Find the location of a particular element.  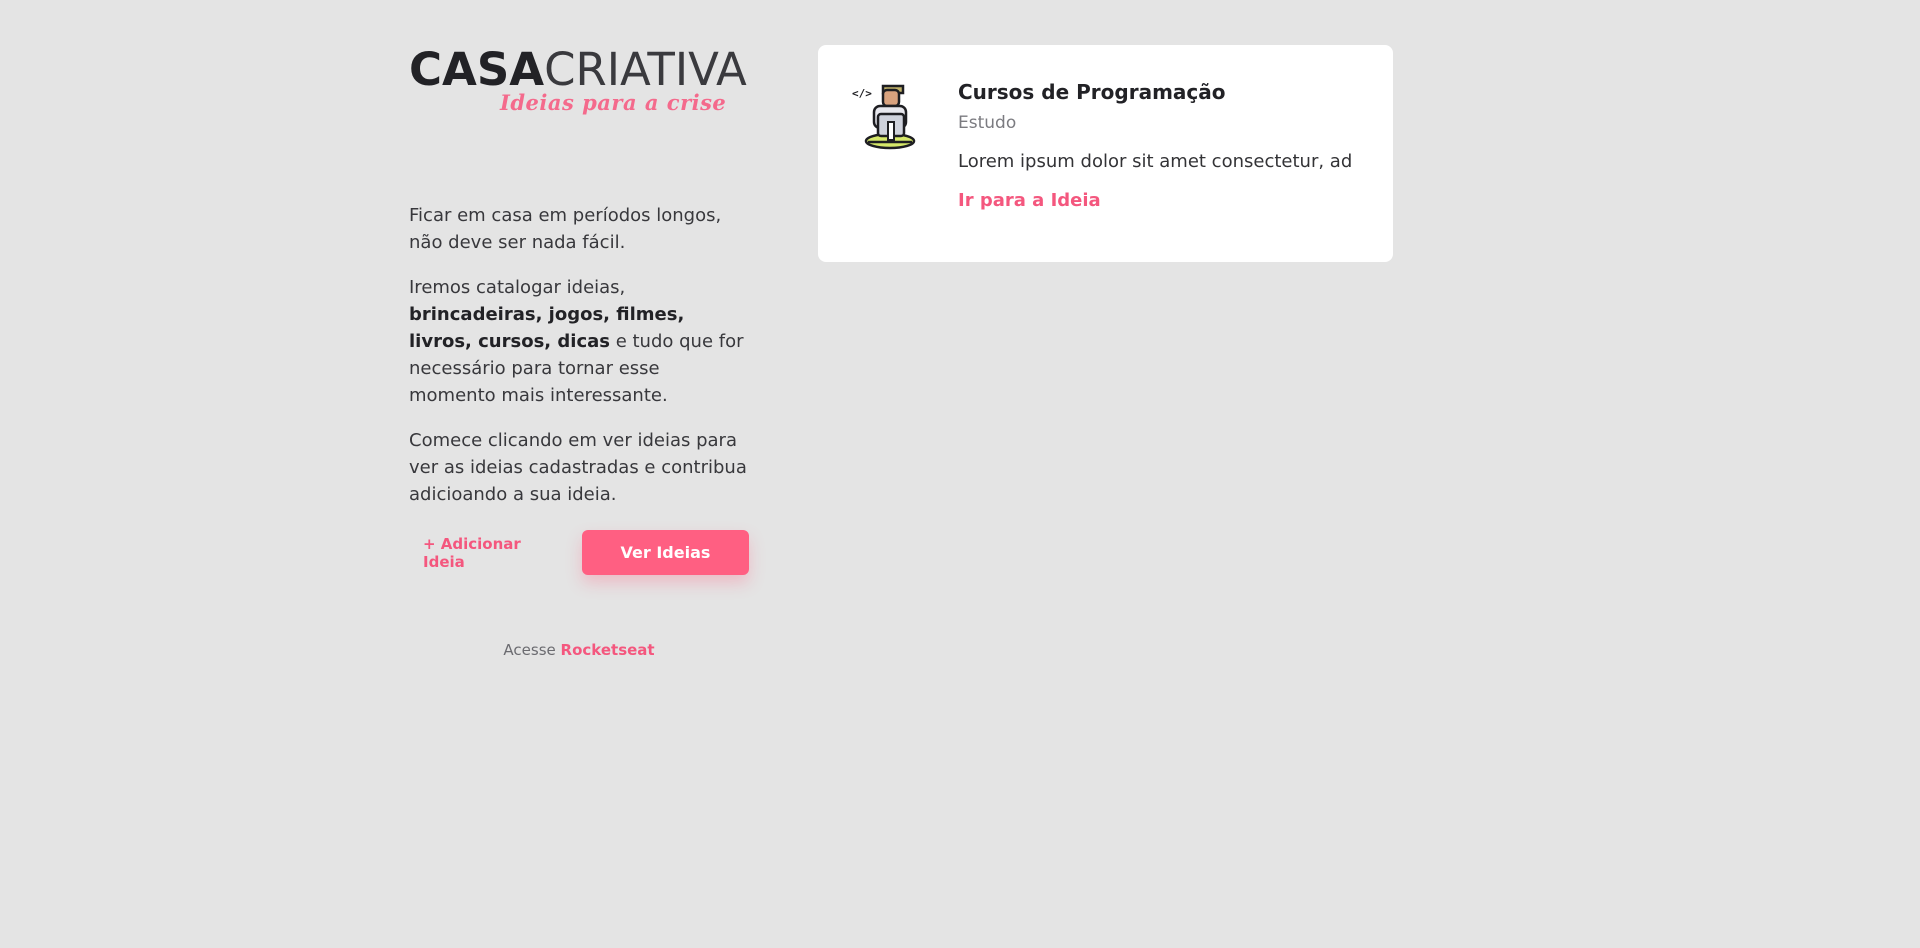

logo-subtitle: Ideias para a crise is located at coordinates (613, 102).